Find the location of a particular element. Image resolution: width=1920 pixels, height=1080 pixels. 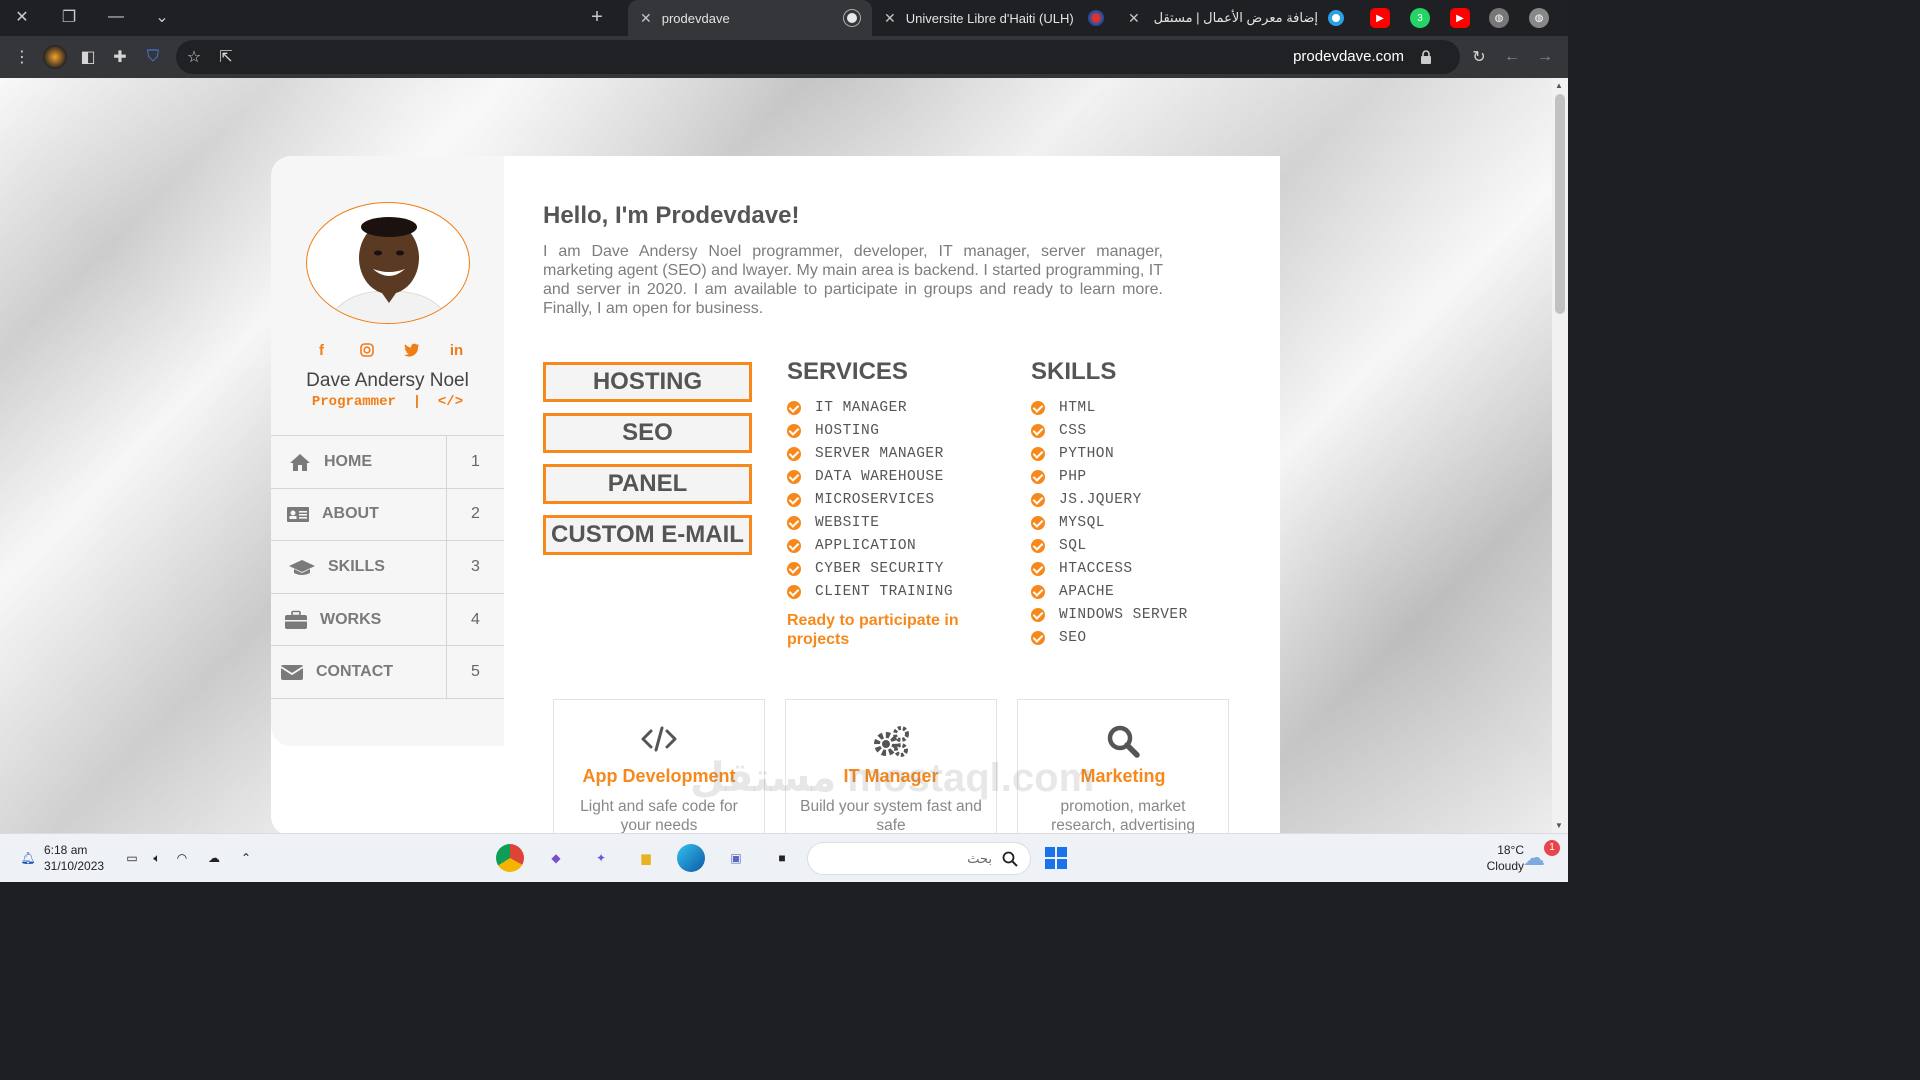

linkedin-icon: in is located at coordinates (457, 350).